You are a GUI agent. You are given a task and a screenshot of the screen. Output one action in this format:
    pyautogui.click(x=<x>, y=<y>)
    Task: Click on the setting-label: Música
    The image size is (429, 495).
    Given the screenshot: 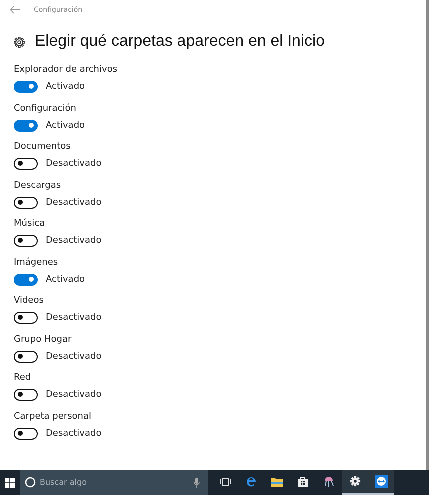 What is the action you would take?
    pyautogui.click(x=30, y=224)
    